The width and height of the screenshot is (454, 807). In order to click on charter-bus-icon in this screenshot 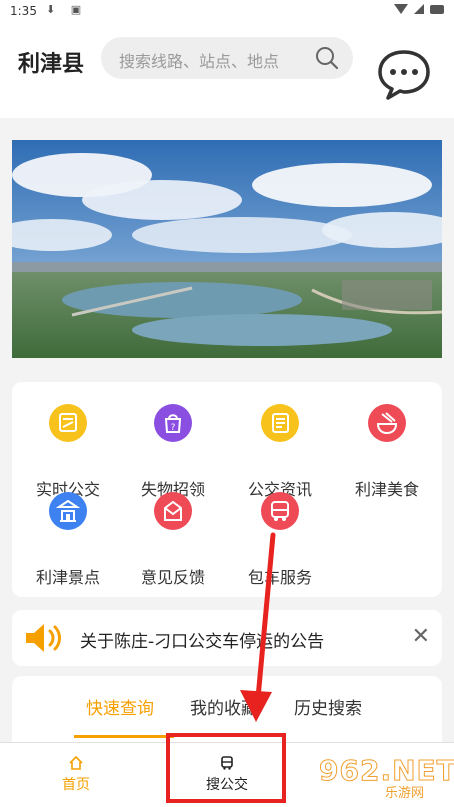, I will do `click(280, 511)`.